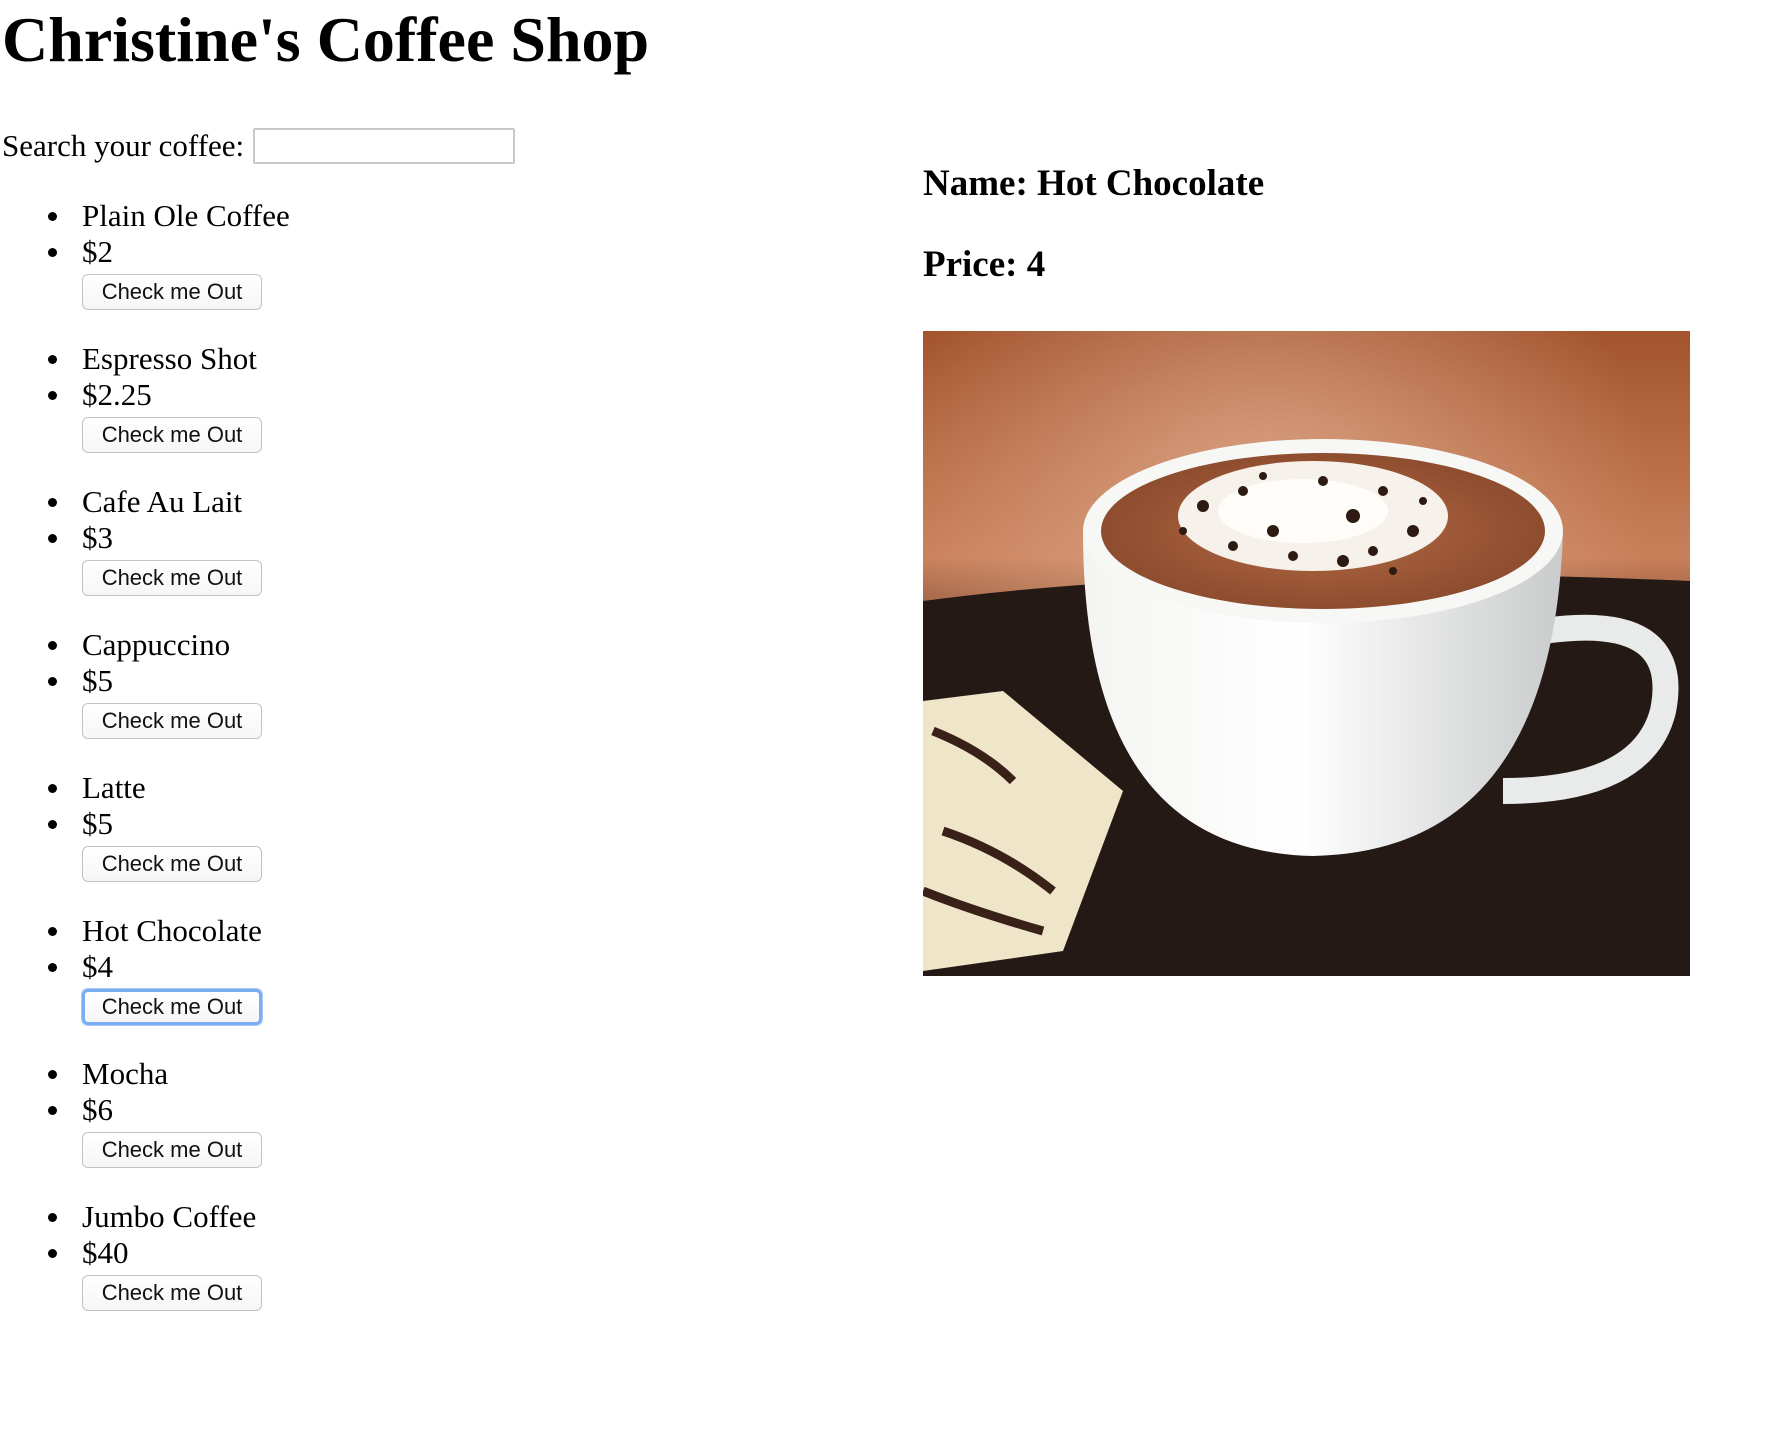 The height and width of the screenshot is (1436, 1766). I want to click on coffee-name: Latte, so click(300, 788).